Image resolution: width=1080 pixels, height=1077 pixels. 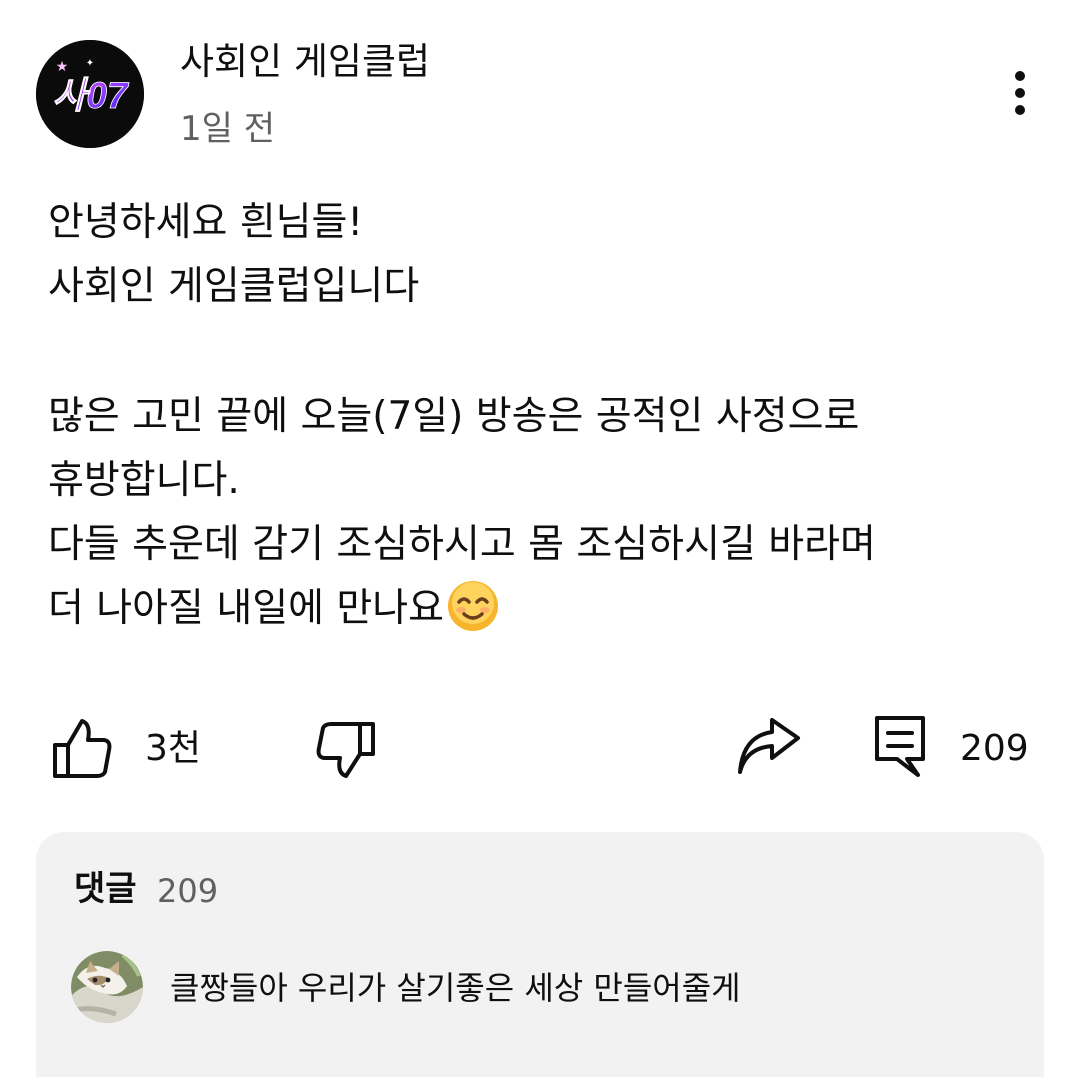 I want to click on svg-text: 사07, so click(x=91, y=95).